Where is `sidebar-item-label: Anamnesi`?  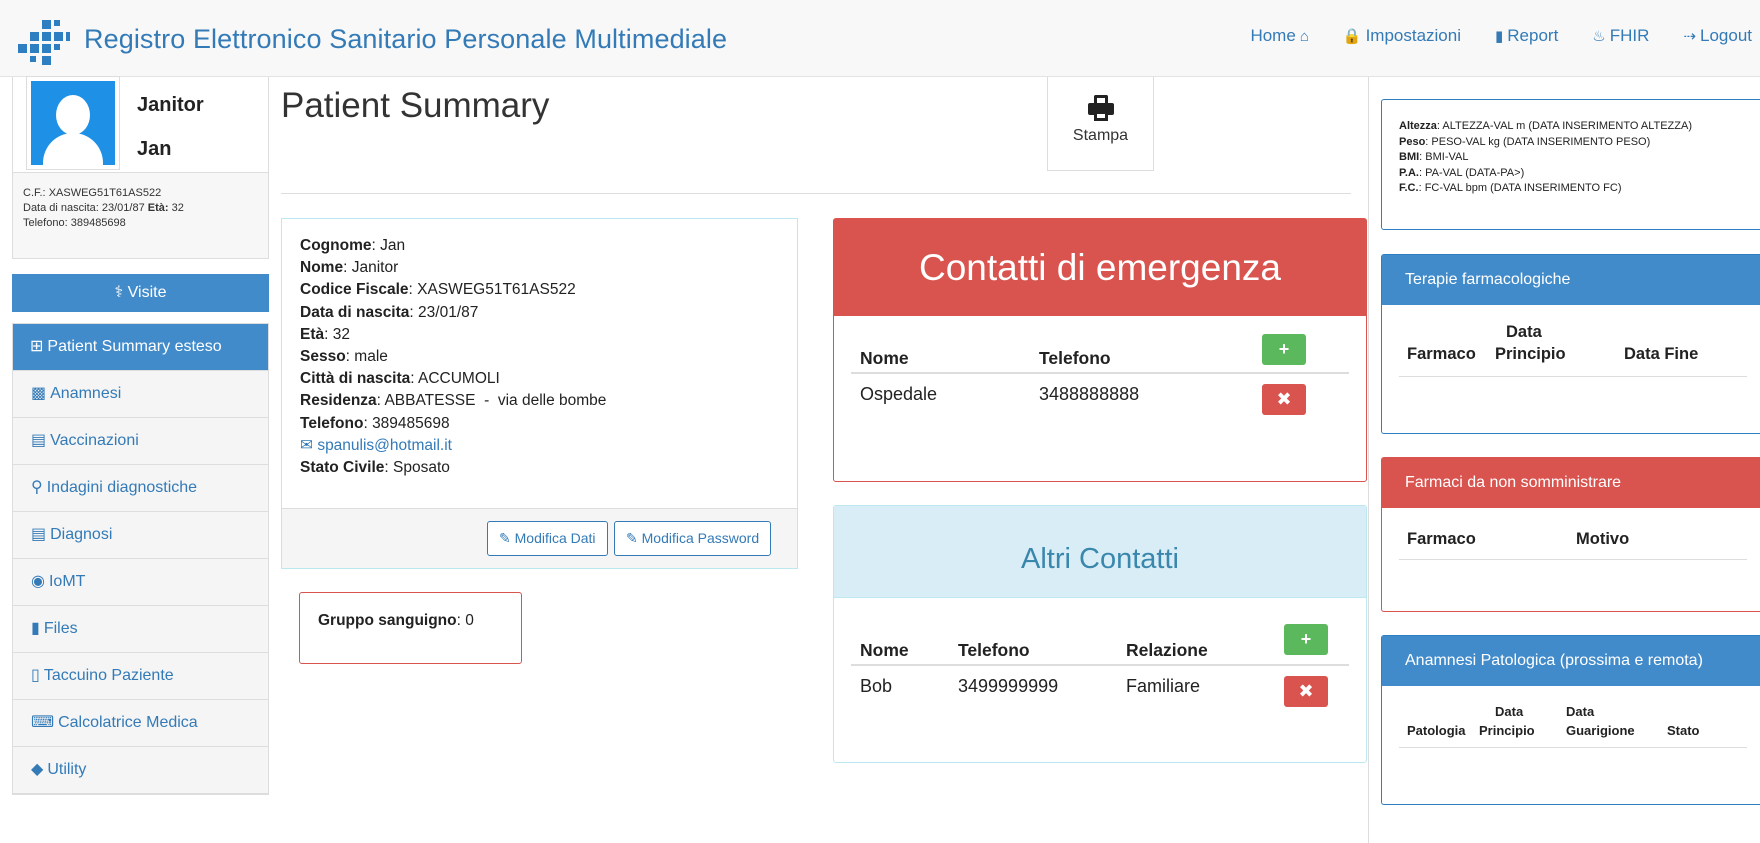
sidebar-item-label: Anamnesi is located at coordinates (86, 393).